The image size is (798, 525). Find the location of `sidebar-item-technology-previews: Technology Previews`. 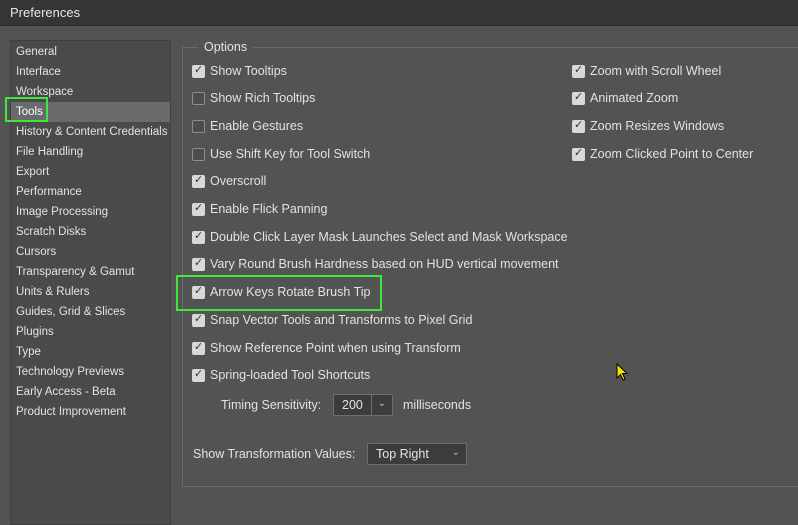

sidebar-item-technology-previews: Technology Previews is located at coordinates (90, 372).